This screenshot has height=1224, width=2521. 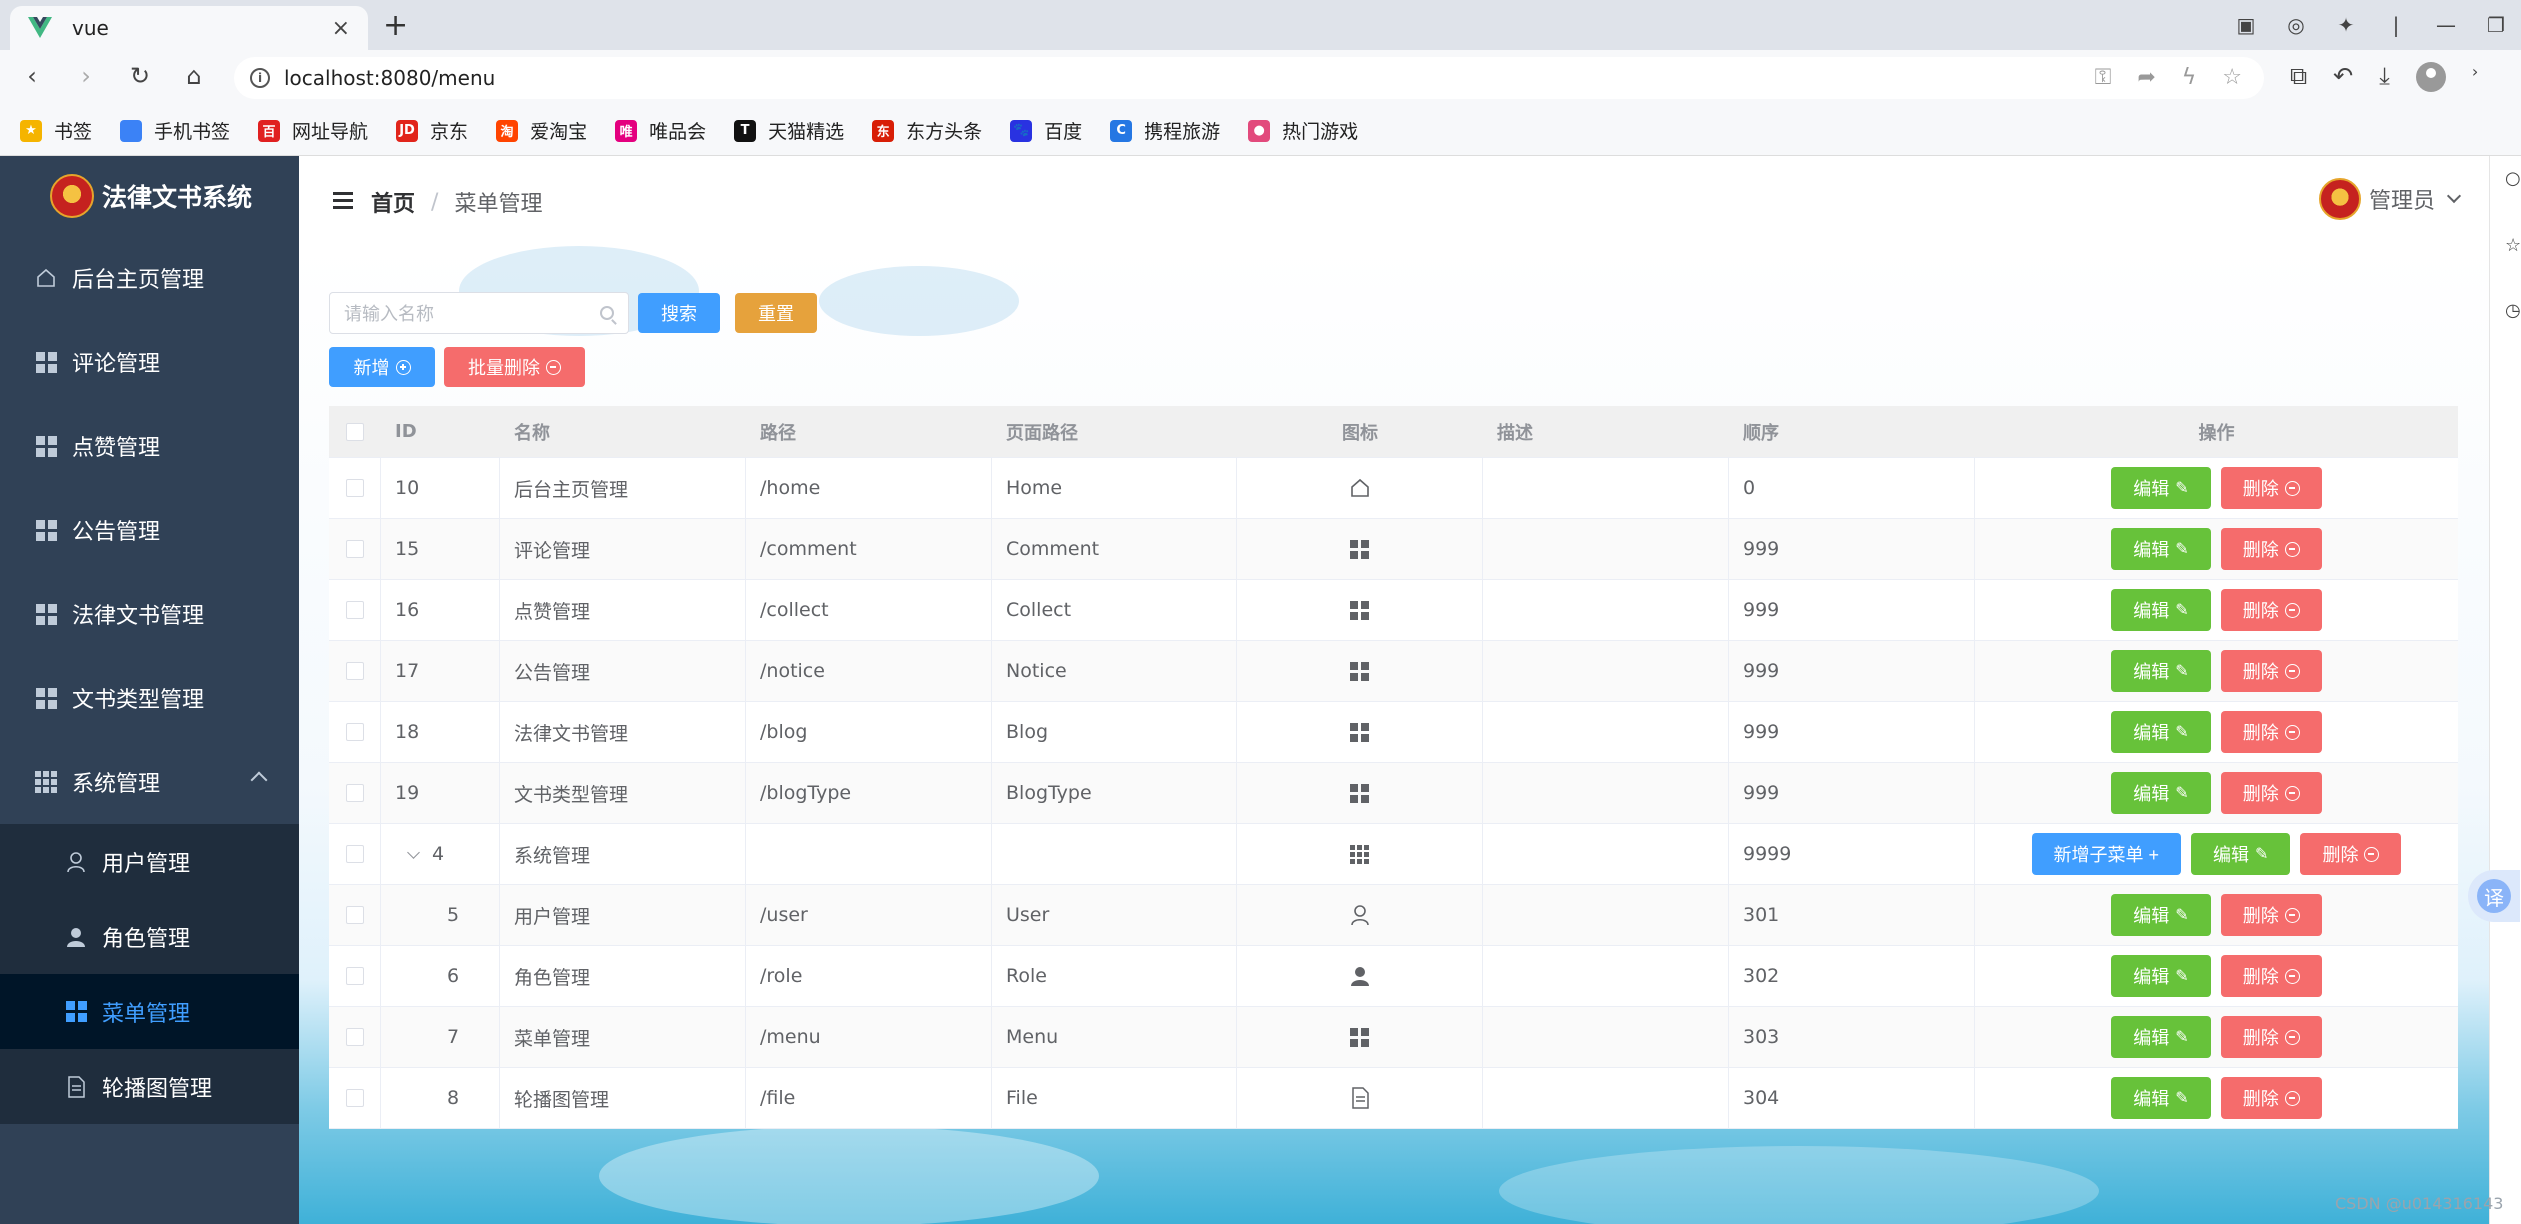 What do you see at coordinates (2496, 25) in the screenshot?
I see `maximize-icon: ❐` at bounding box center [2496, 25].